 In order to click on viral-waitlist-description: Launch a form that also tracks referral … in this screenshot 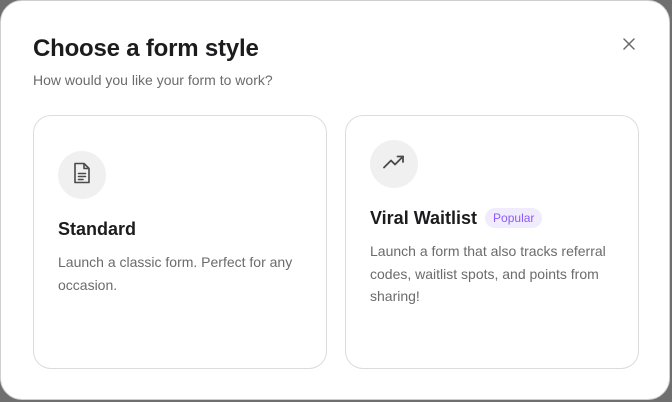, I will do `click(488, 273)`.